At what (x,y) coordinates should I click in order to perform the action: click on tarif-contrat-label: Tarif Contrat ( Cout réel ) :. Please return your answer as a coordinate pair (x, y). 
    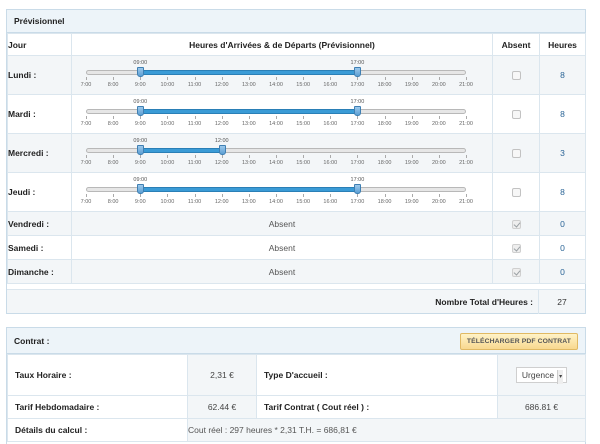
    Looking at the image, I should click on (377, 407).